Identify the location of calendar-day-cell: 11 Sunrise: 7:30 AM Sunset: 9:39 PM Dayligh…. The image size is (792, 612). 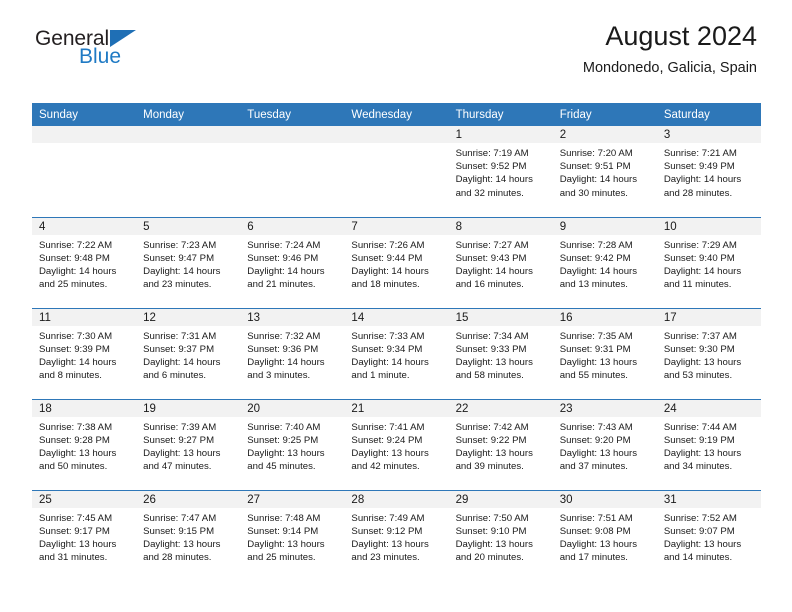
(84, 353).